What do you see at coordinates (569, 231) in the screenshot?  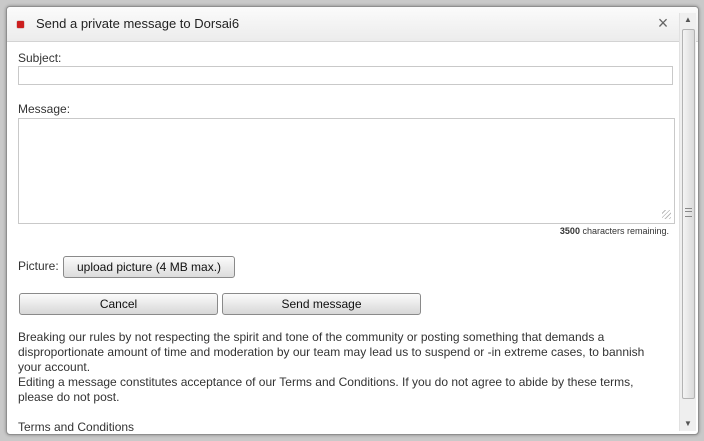 I see `characters-remaining-count: 3500` at bounding box center [569, 231].